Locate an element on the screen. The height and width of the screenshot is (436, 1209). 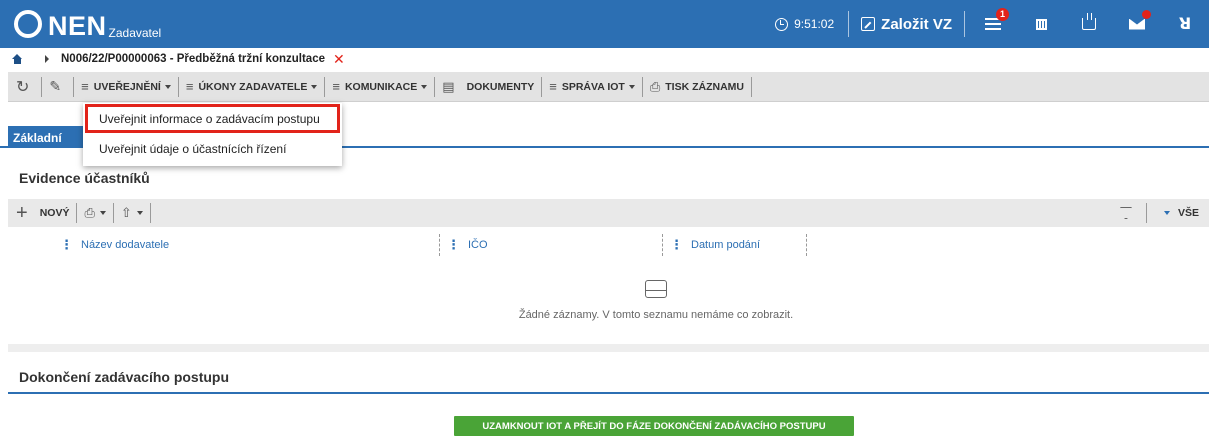
publish-menu-label: UVEŘEJNĚNÍ is located at coordinates (127, 86).